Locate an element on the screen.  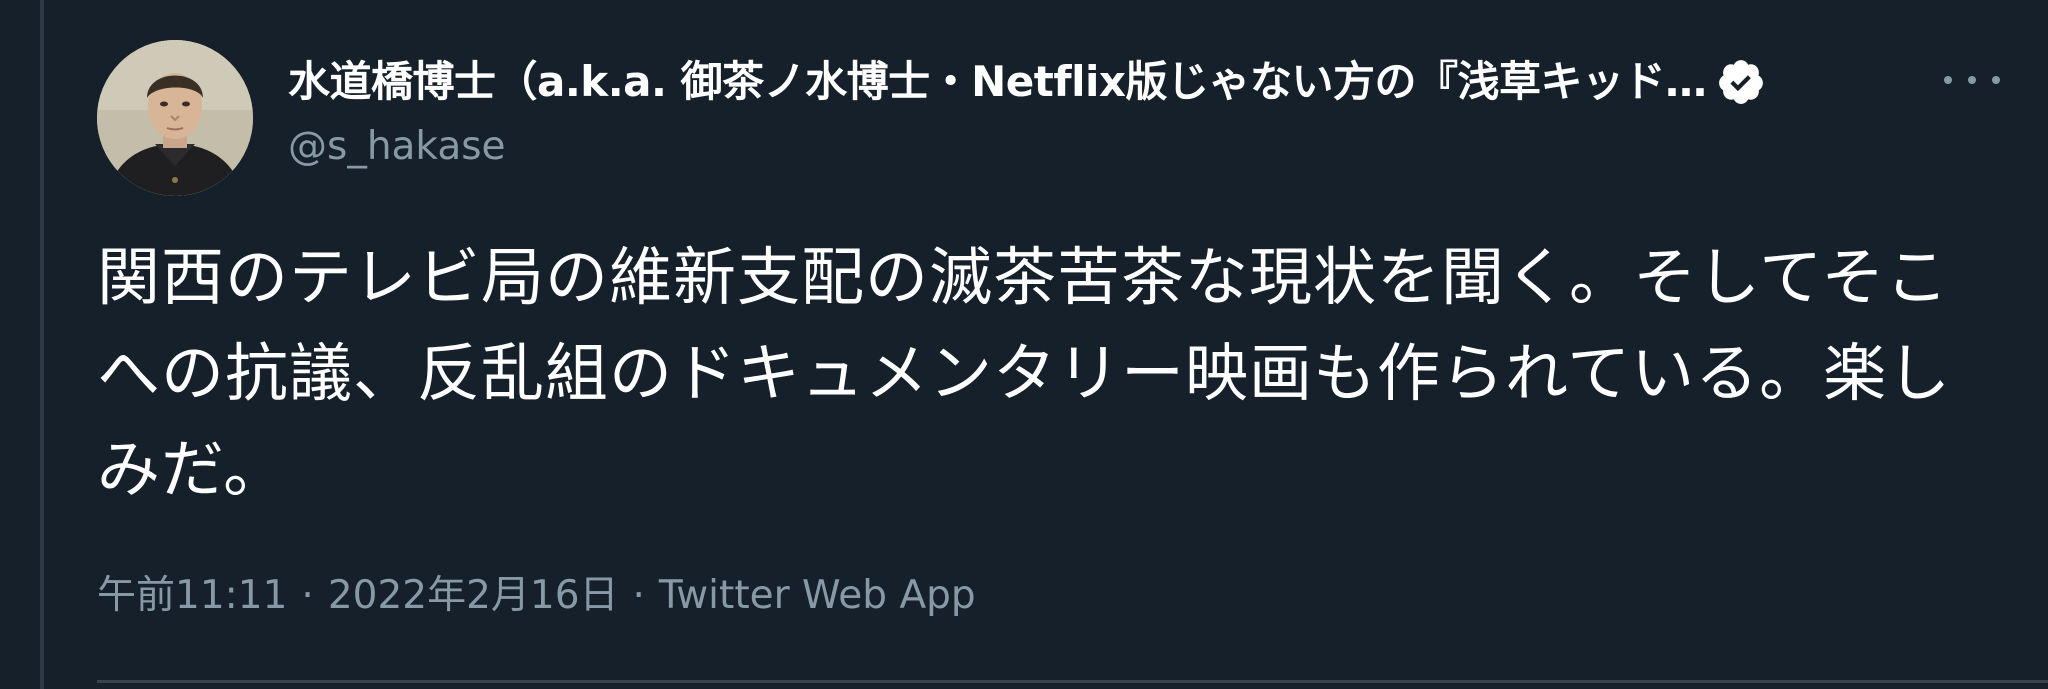
tweet-source: Twitter Web App is located at coordinates (817, 595).